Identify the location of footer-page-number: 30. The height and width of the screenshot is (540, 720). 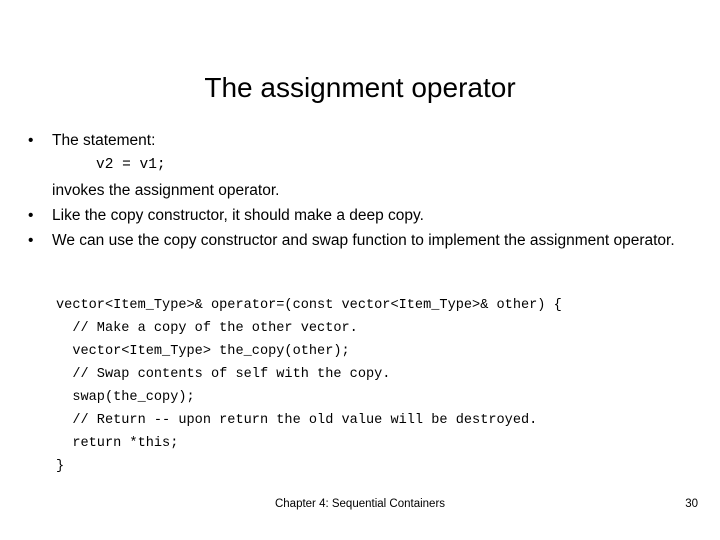
(691, 504).